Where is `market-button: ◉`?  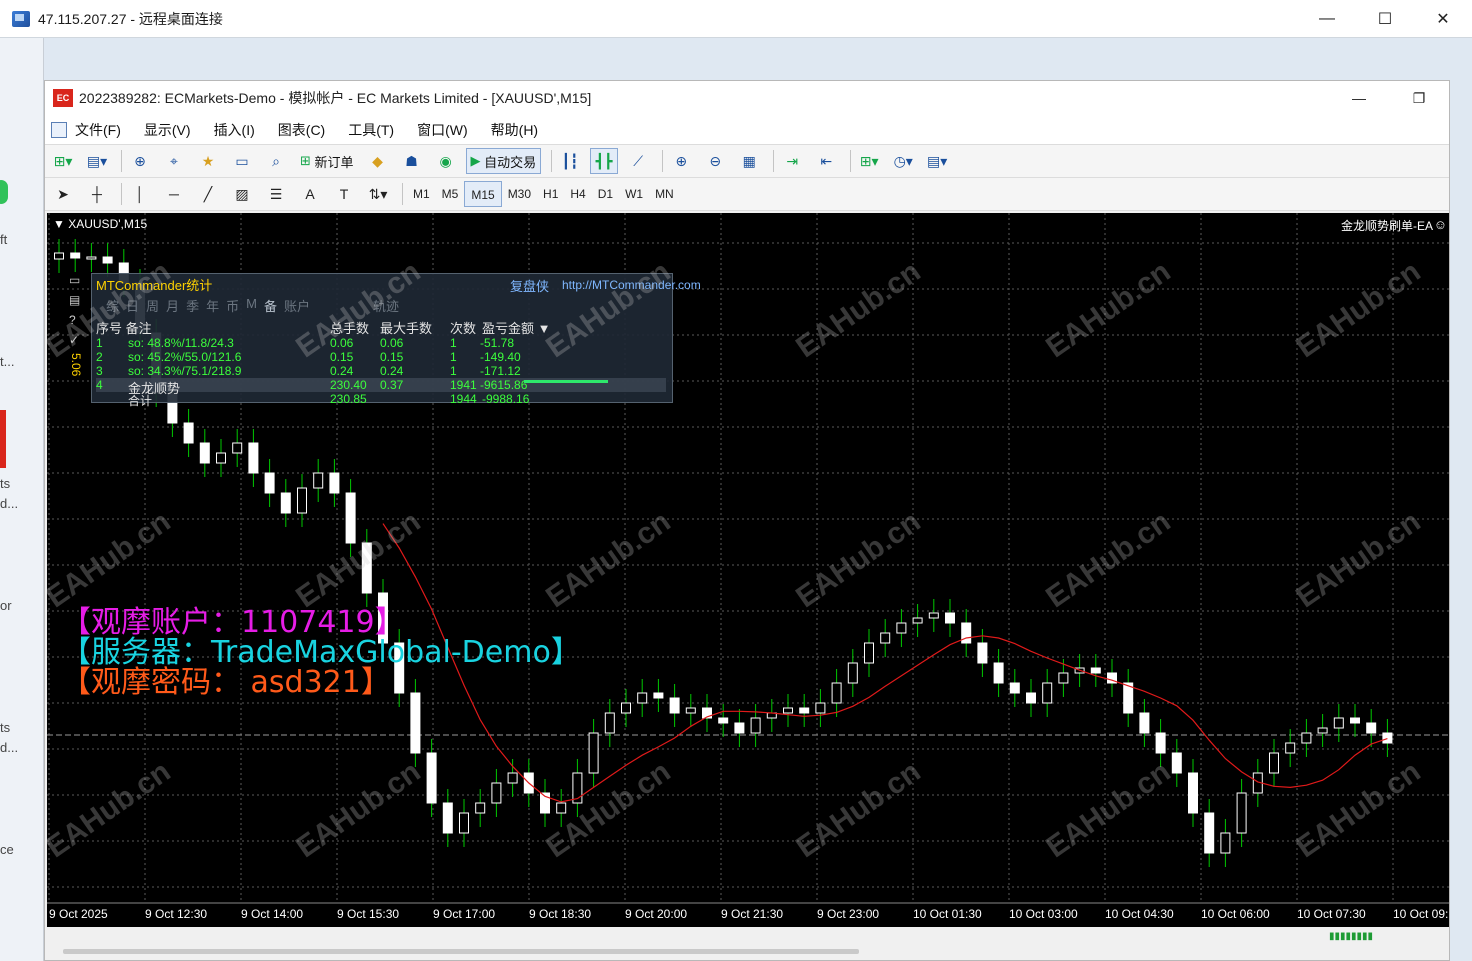 market-button: ◉ is located at coordinates (446, 161).